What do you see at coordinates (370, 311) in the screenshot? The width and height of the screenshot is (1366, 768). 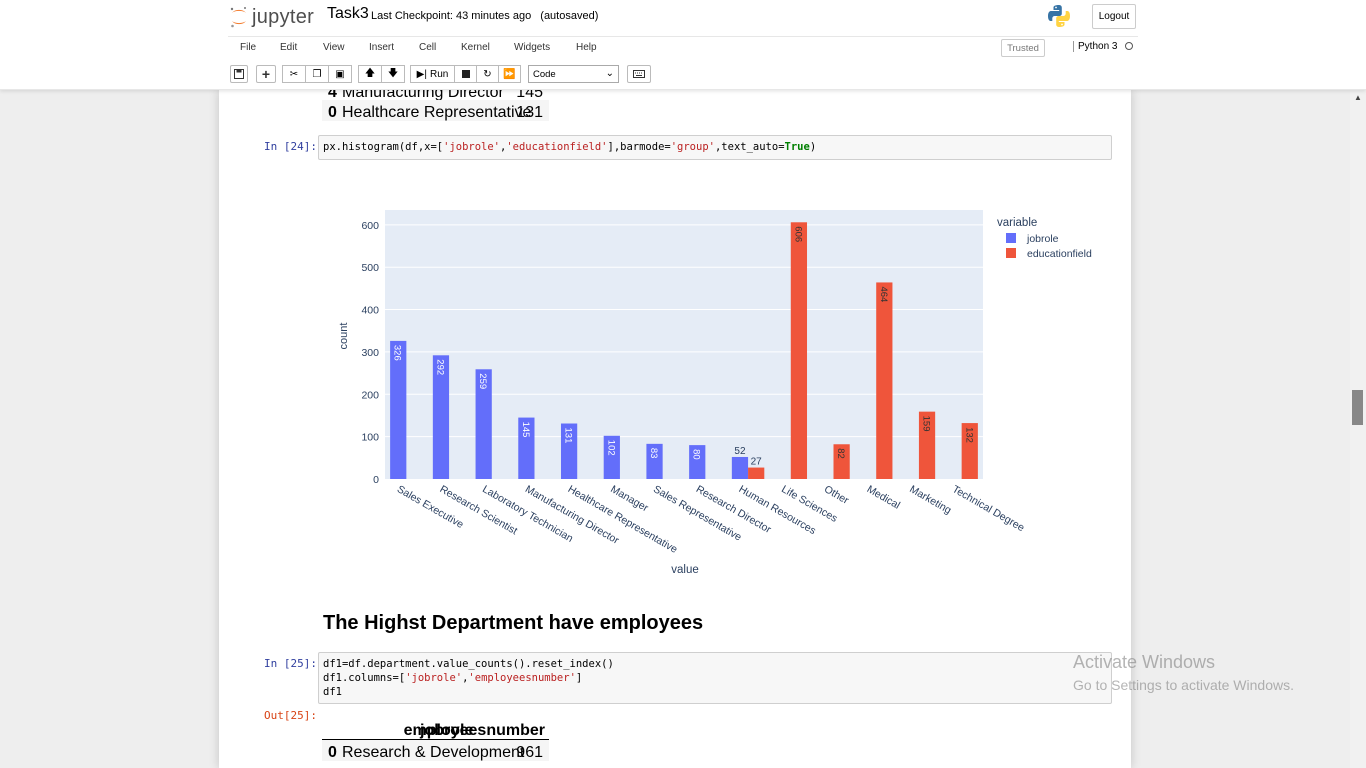 I see `y-tick-label: 400` at bounding box center [370, 311].